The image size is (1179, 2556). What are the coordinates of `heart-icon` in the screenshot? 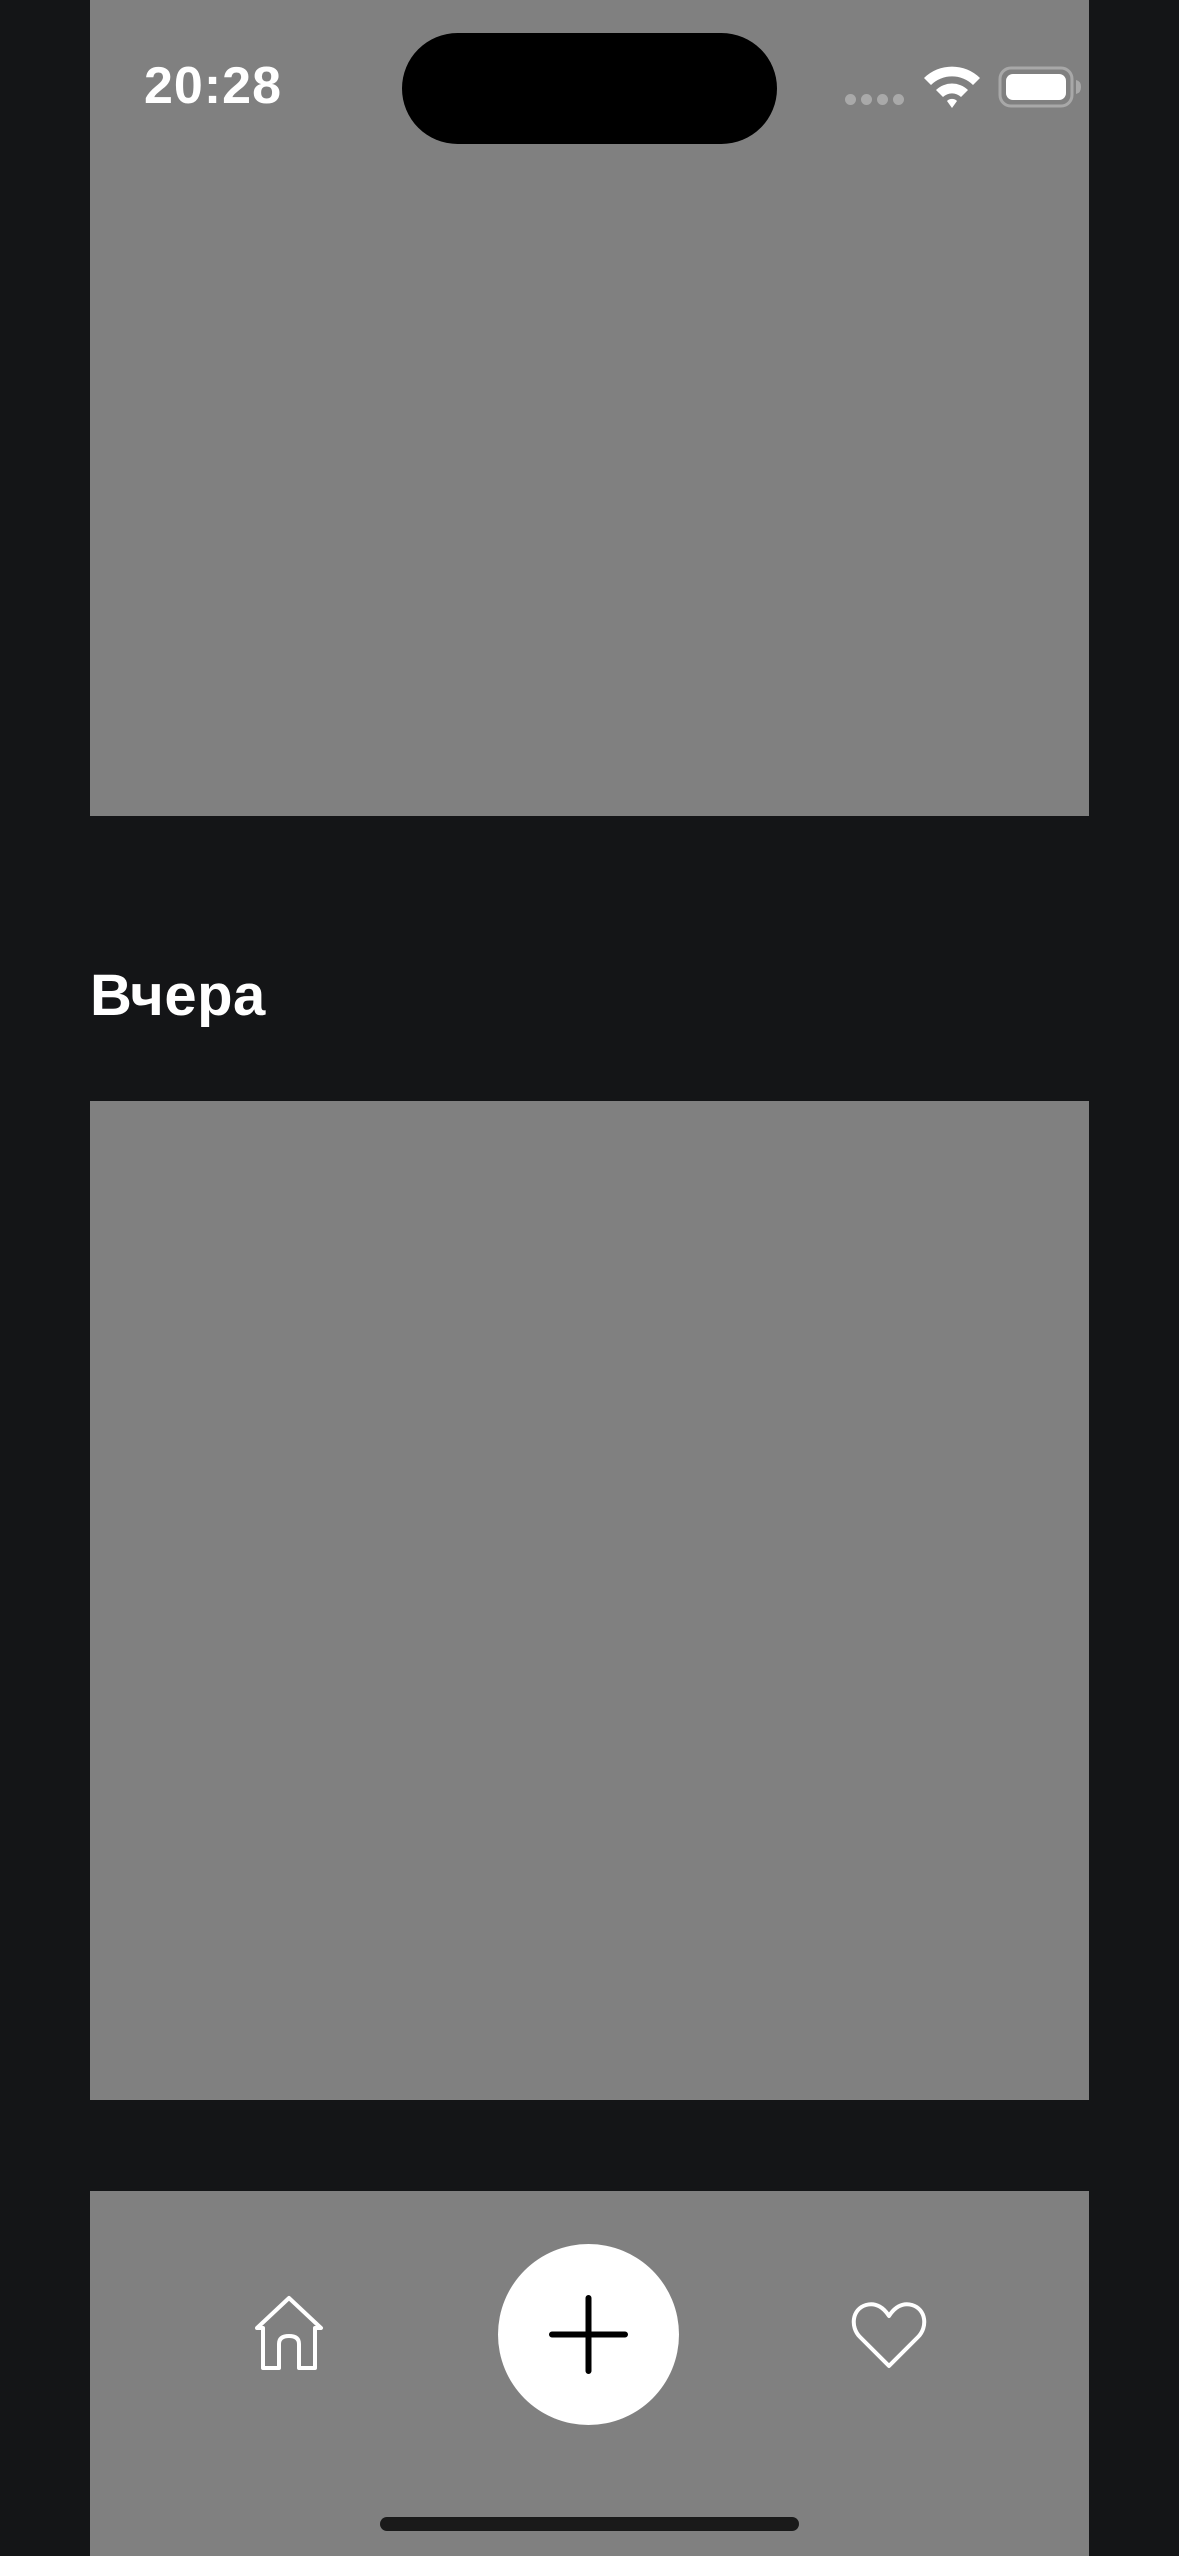 It's located at (889, 2335).